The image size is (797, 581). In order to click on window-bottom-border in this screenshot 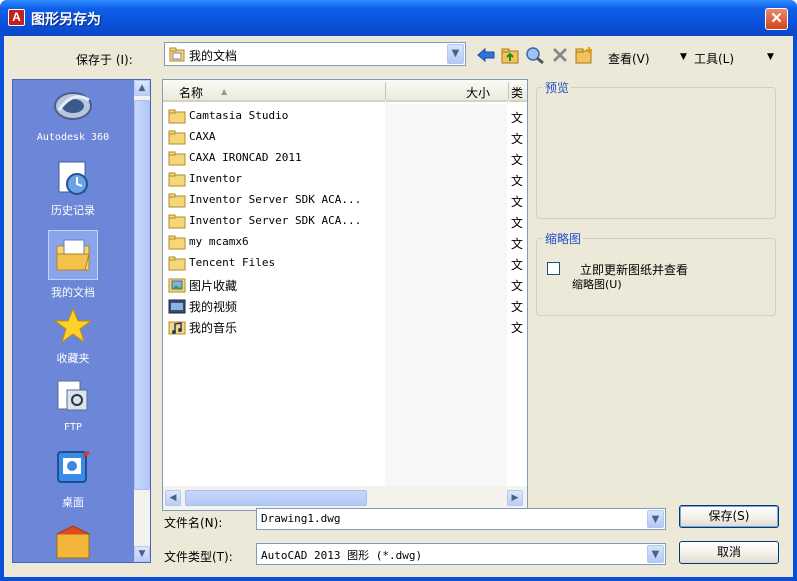, I will do `click(398, 579)`.